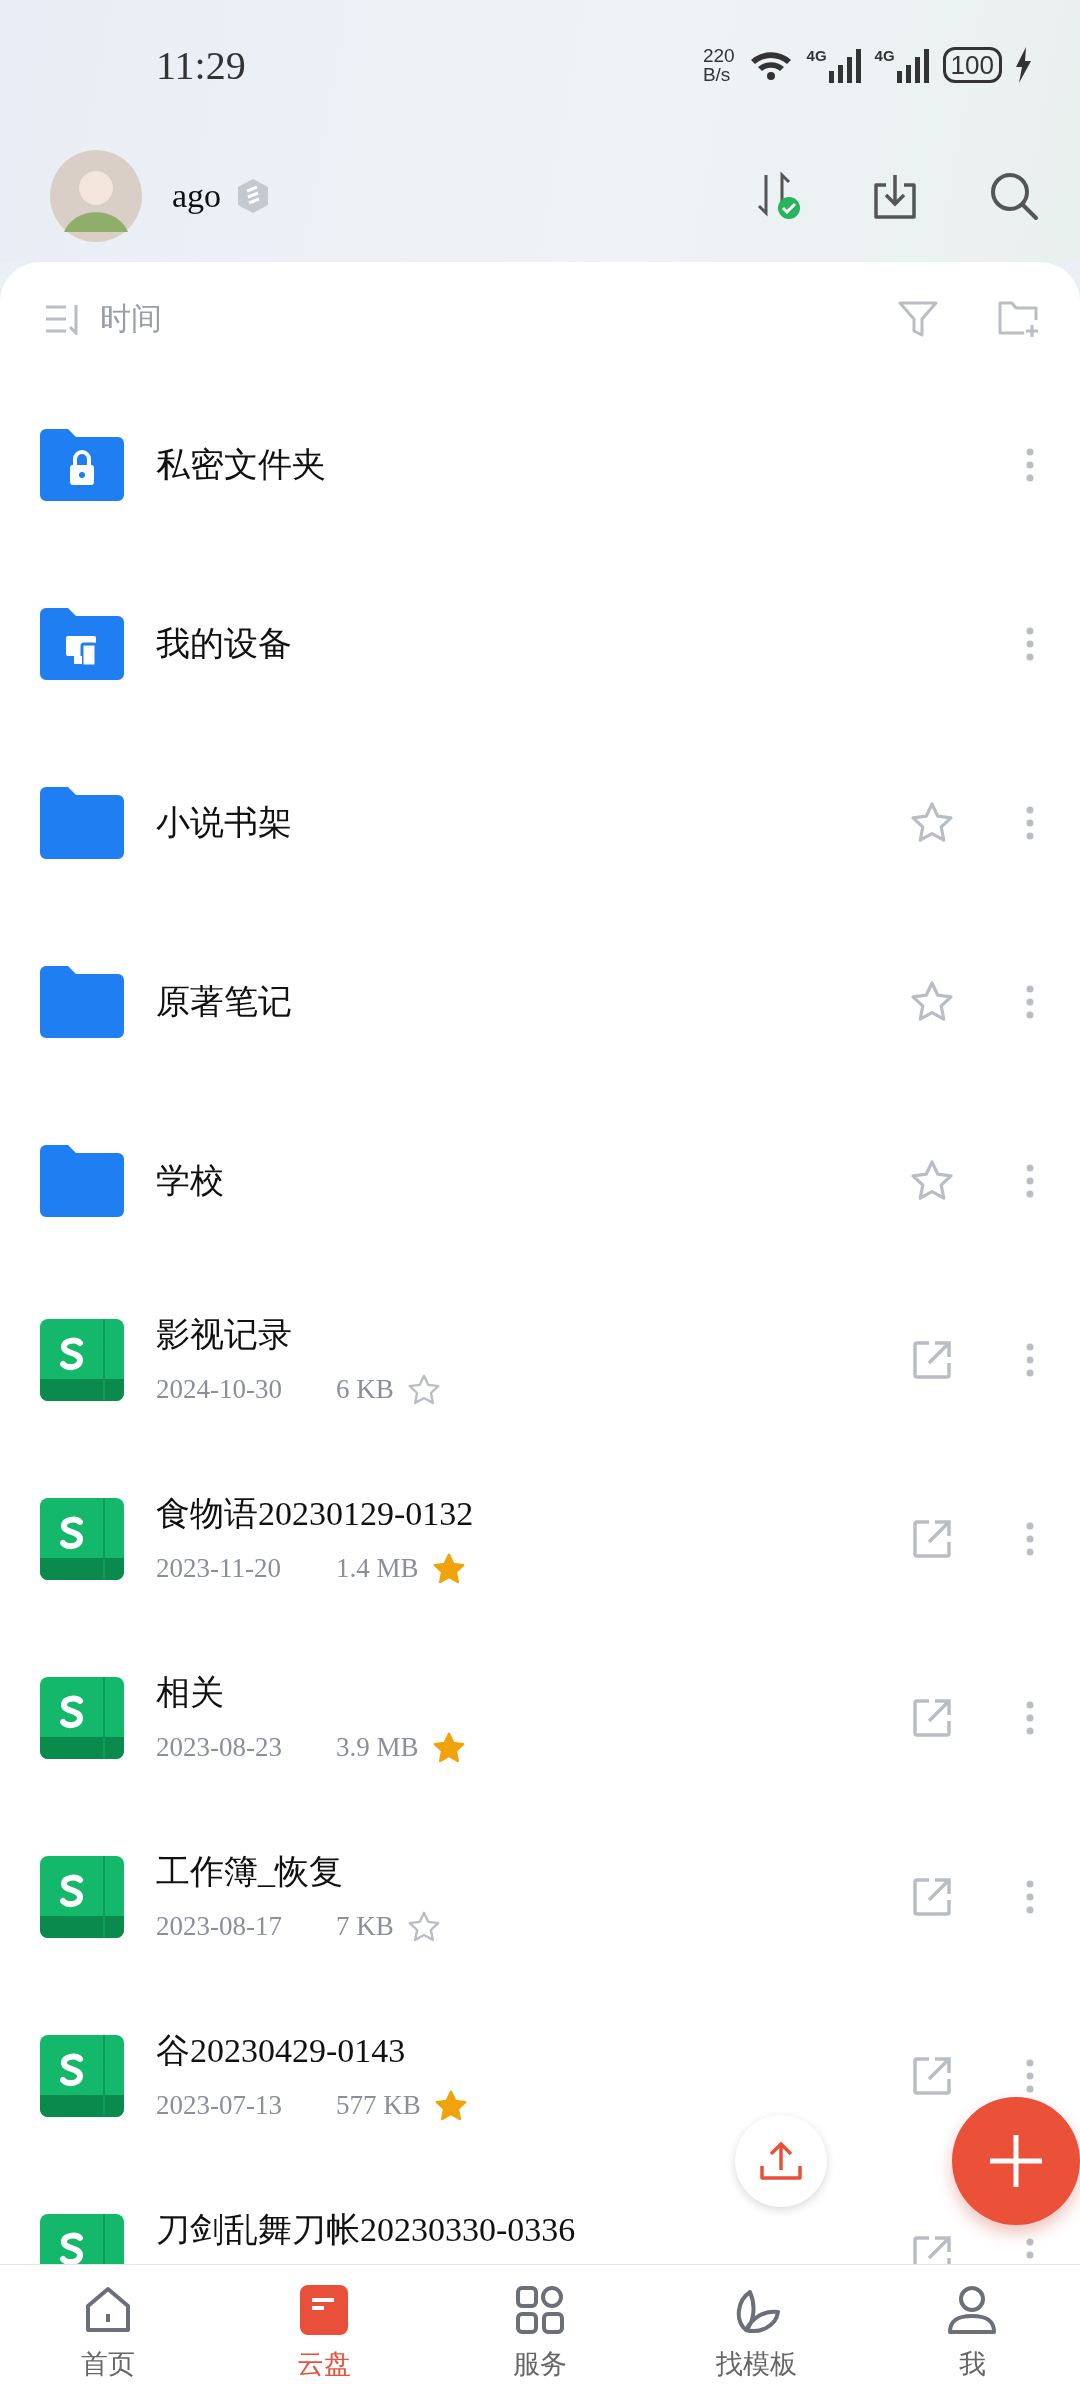 The height and width of the screenshot is (2400, 1080). What do you see at coordinates (529, 1334) in the screenshot?
I see `file-name: 影视记录` at bounding box center [529, 1334].